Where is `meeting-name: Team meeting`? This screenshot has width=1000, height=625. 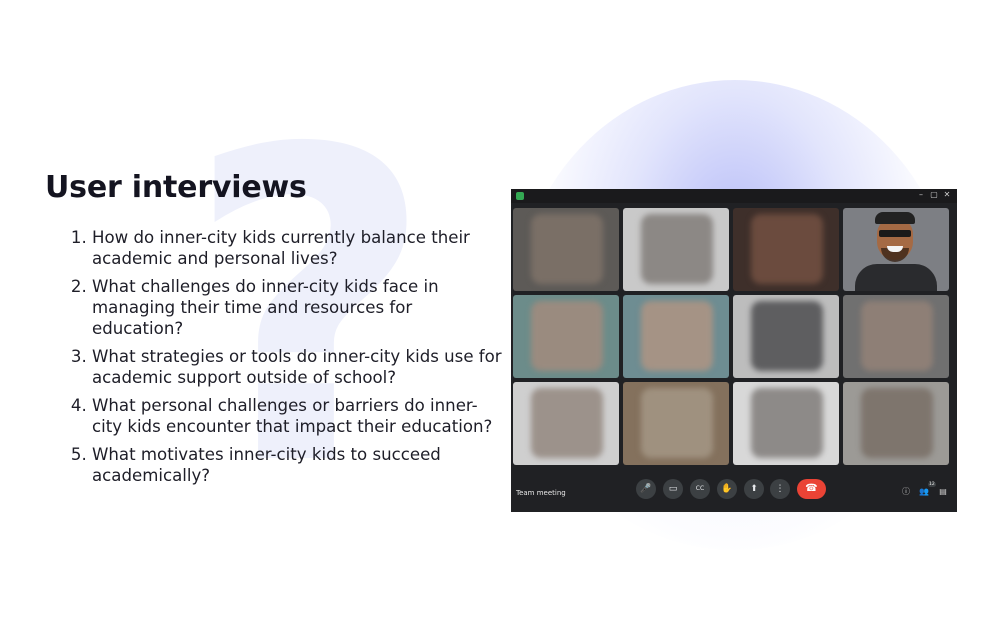
meeting-name: Team meeting is located at coordinates (541, 493).